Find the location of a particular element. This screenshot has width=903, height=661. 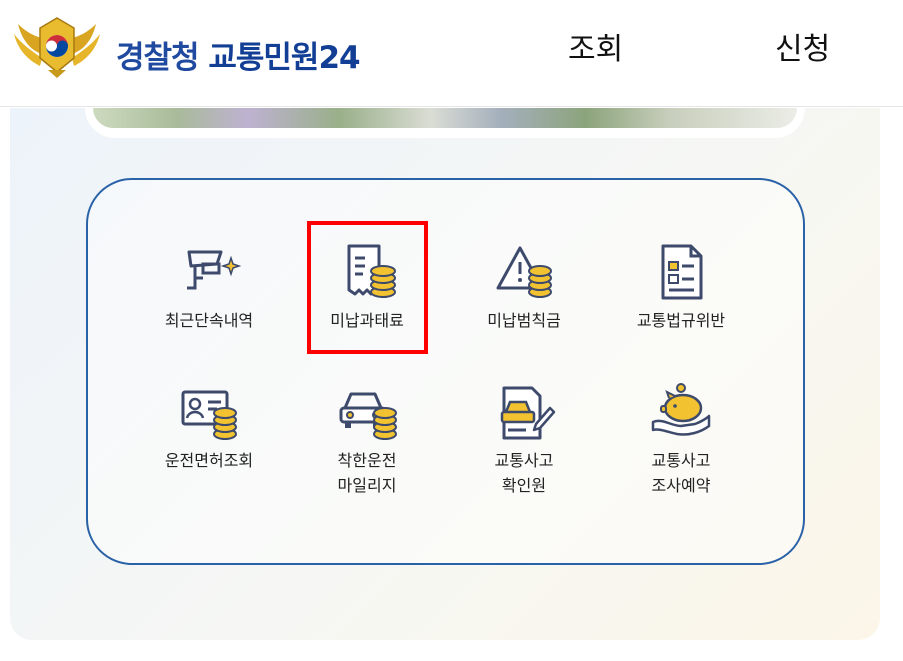

menu-accident-appointment: 교통사고 조사예약 is located at coordinates (681, 440).